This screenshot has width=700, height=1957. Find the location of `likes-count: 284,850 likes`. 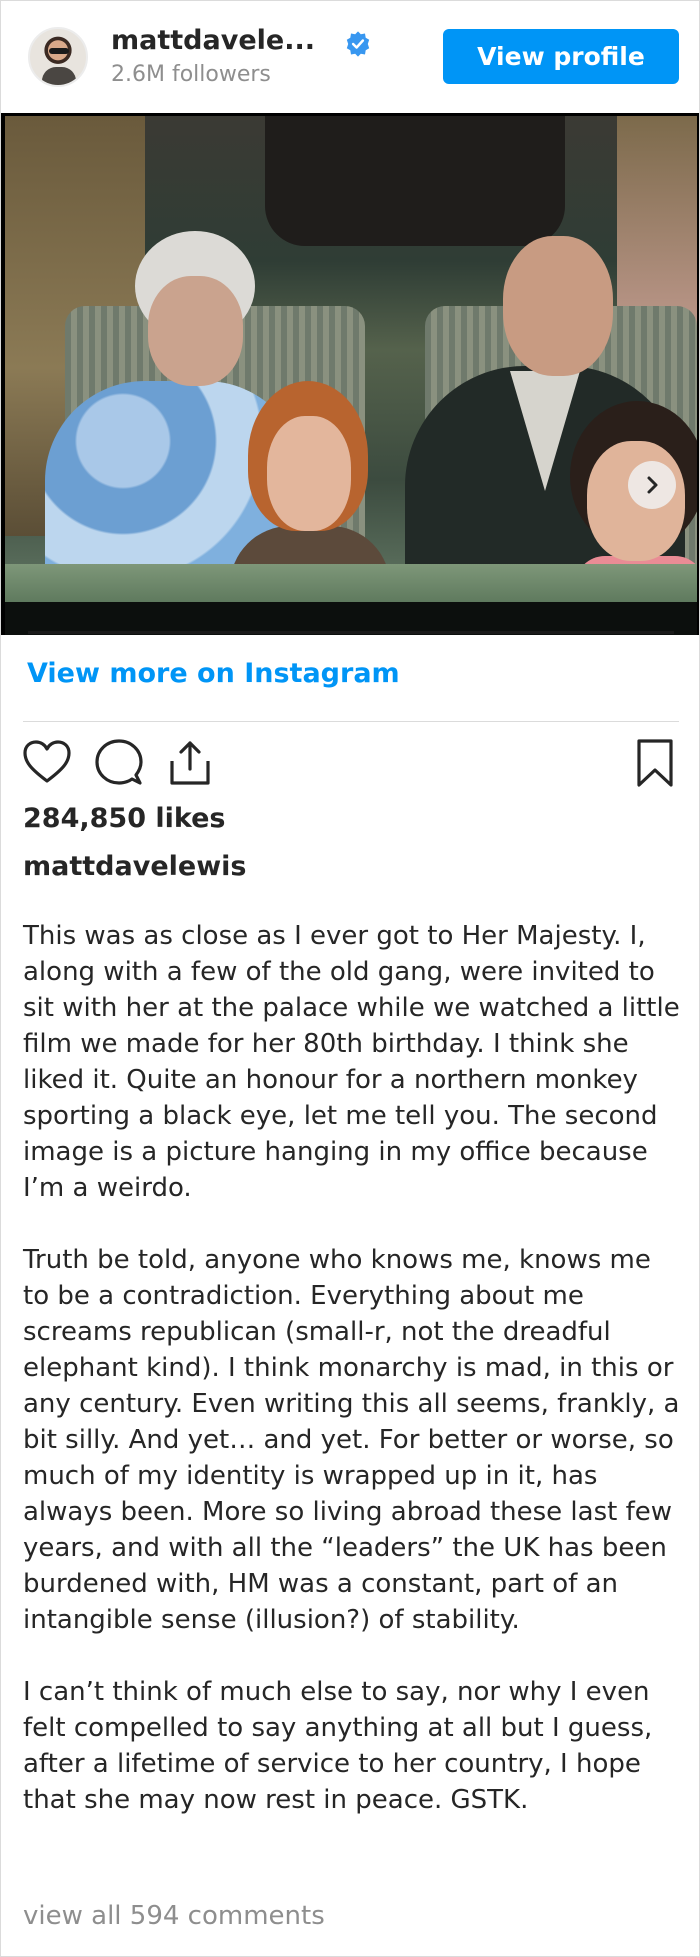

likes-count: 284,850 likes is located at coordinates (124, 818).